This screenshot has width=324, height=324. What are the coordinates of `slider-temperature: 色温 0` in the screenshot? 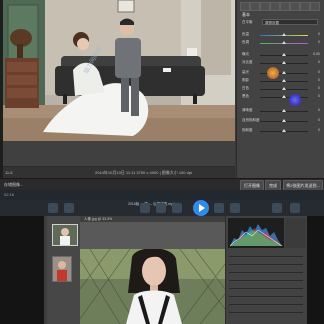 It's located at (281, 35).